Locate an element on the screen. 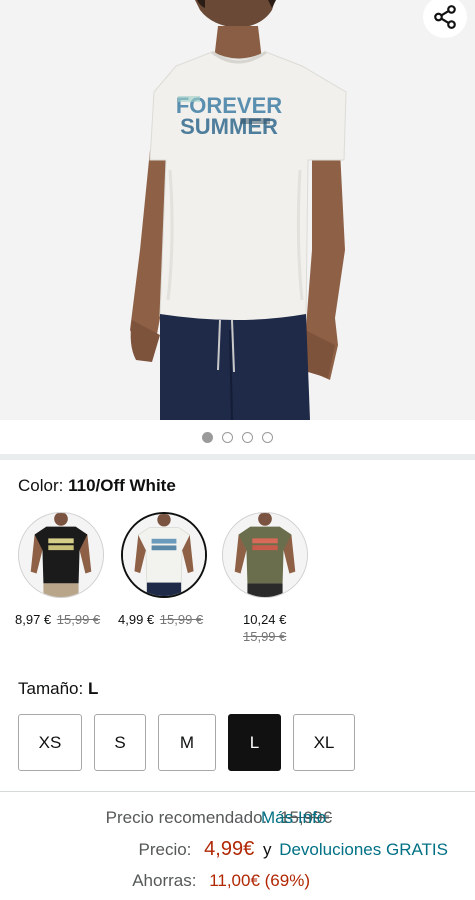  size-option-s: S is located at coordinates (120, 742).